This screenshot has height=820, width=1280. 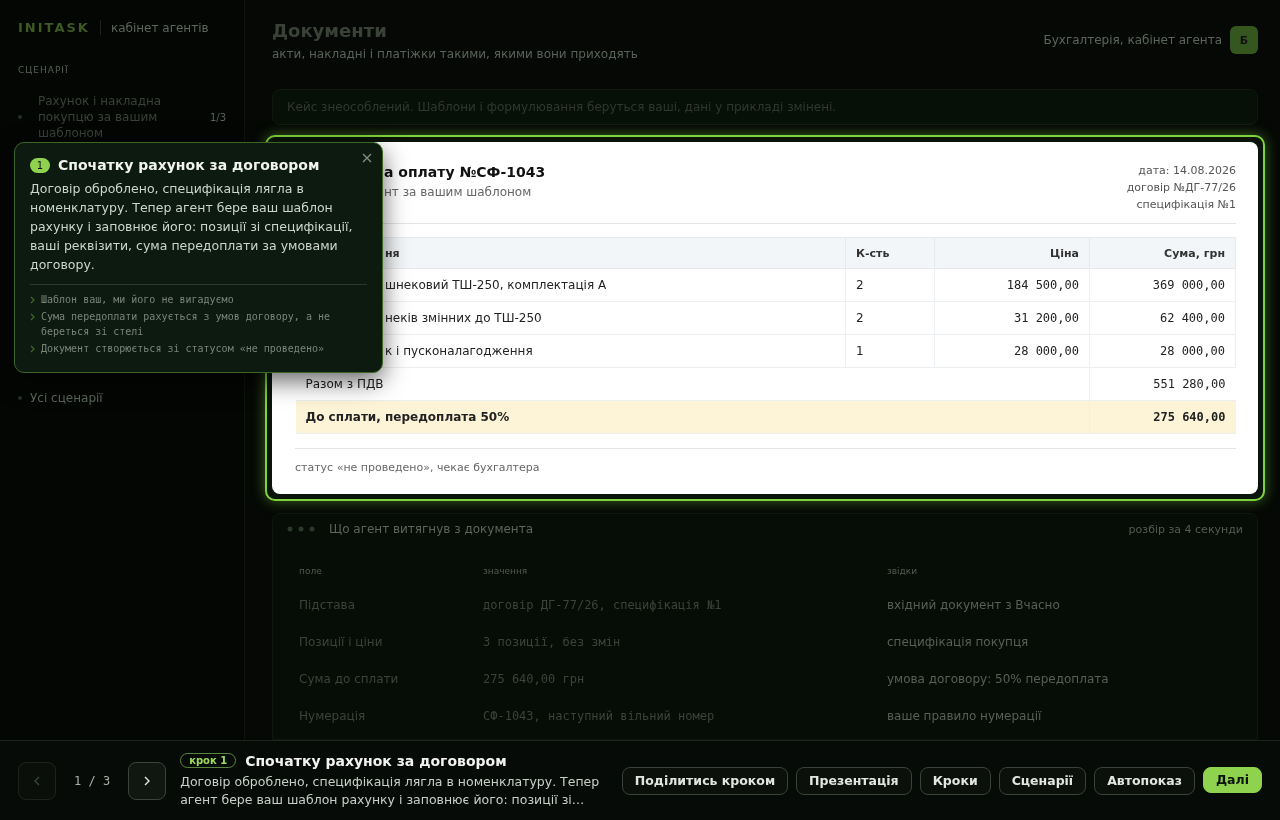 What do you see at coordinates (599, 716) in the screenshot?
I see `table-cell-text: СФ-1043, наступний вільний номер` at bounding box center [599, 716].